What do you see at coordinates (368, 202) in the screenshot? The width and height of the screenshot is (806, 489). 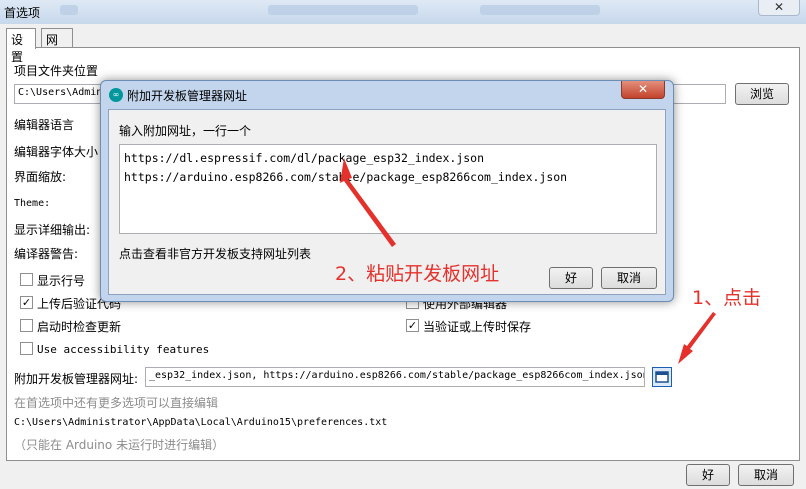 I see `annotation-arrow-paste` at bounding box center [368, 202].